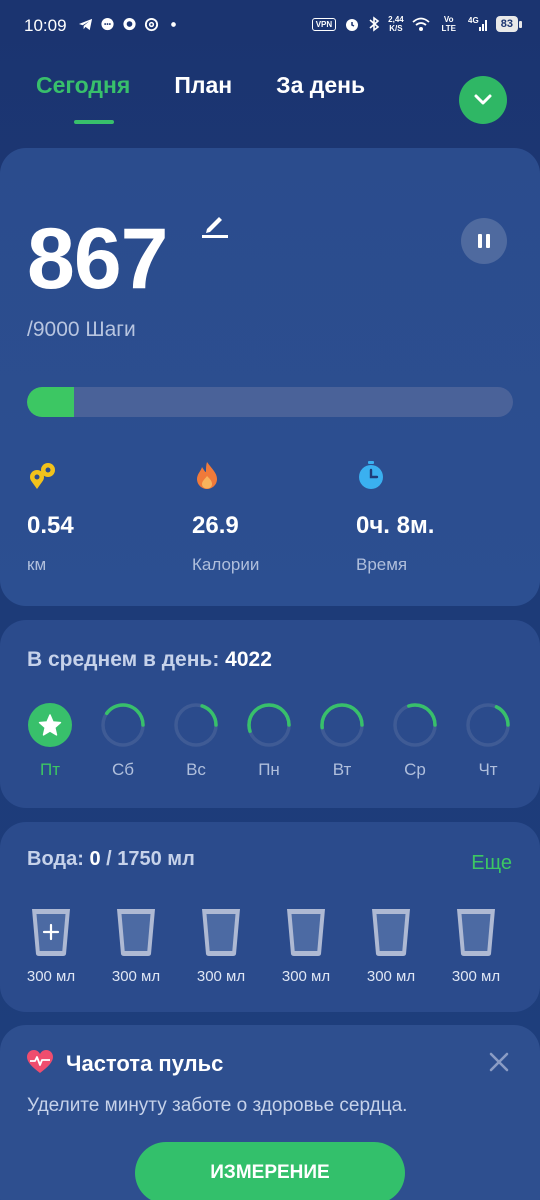 Image resolution: width=540 pixels, height=1200 pixels. I want to click on day-label: Чт, so click(488, 769).